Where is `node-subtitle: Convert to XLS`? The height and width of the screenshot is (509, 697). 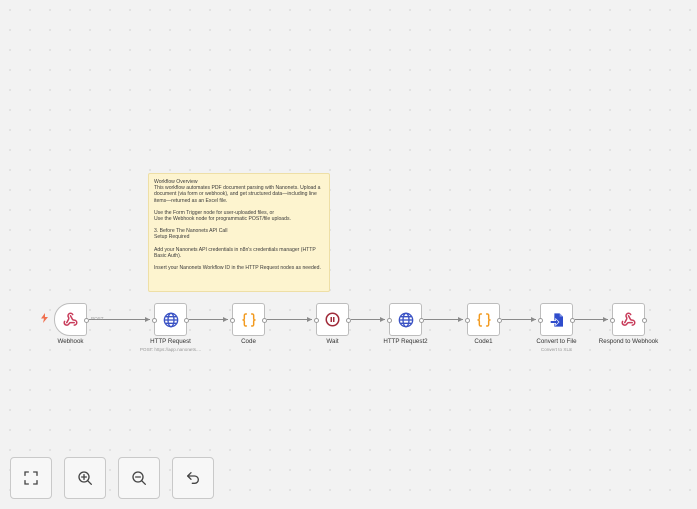 node-subtitle: Convert to XLS is located at coordinates (556, 349).